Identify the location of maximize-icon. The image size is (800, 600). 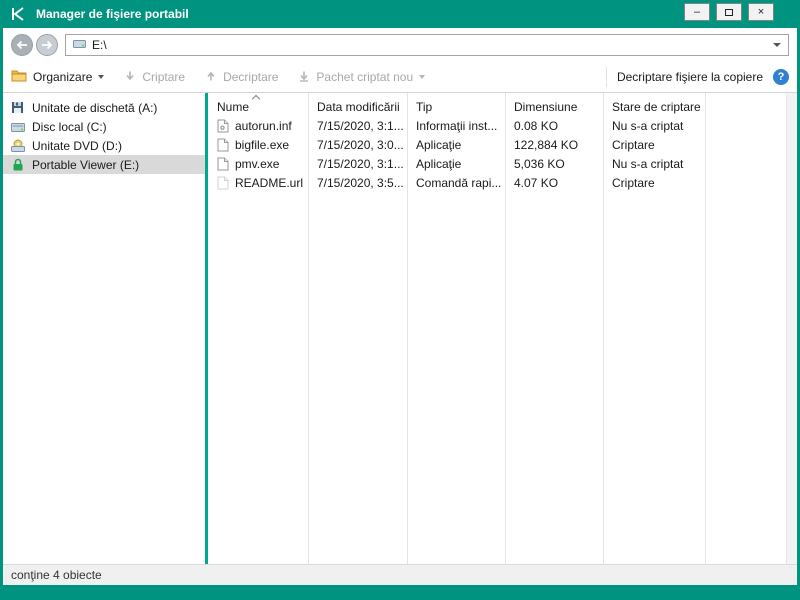
(729, 12).